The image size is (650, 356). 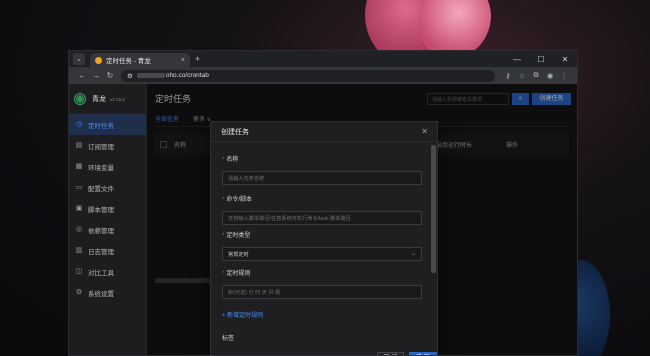 I want to click on extensions-icon: ⧉, so click(x=536, y=76).